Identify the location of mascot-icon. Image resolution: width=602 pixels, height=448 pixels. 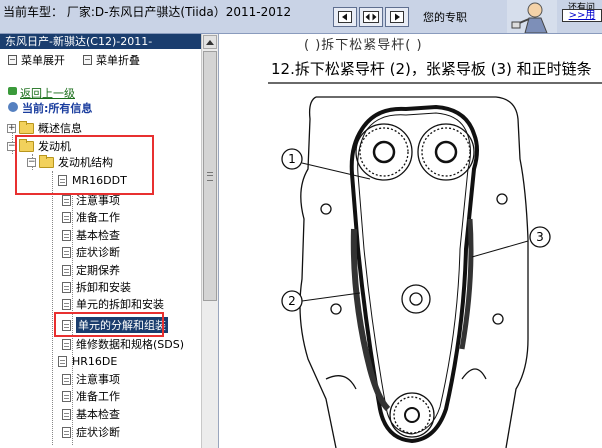
(532, 16).